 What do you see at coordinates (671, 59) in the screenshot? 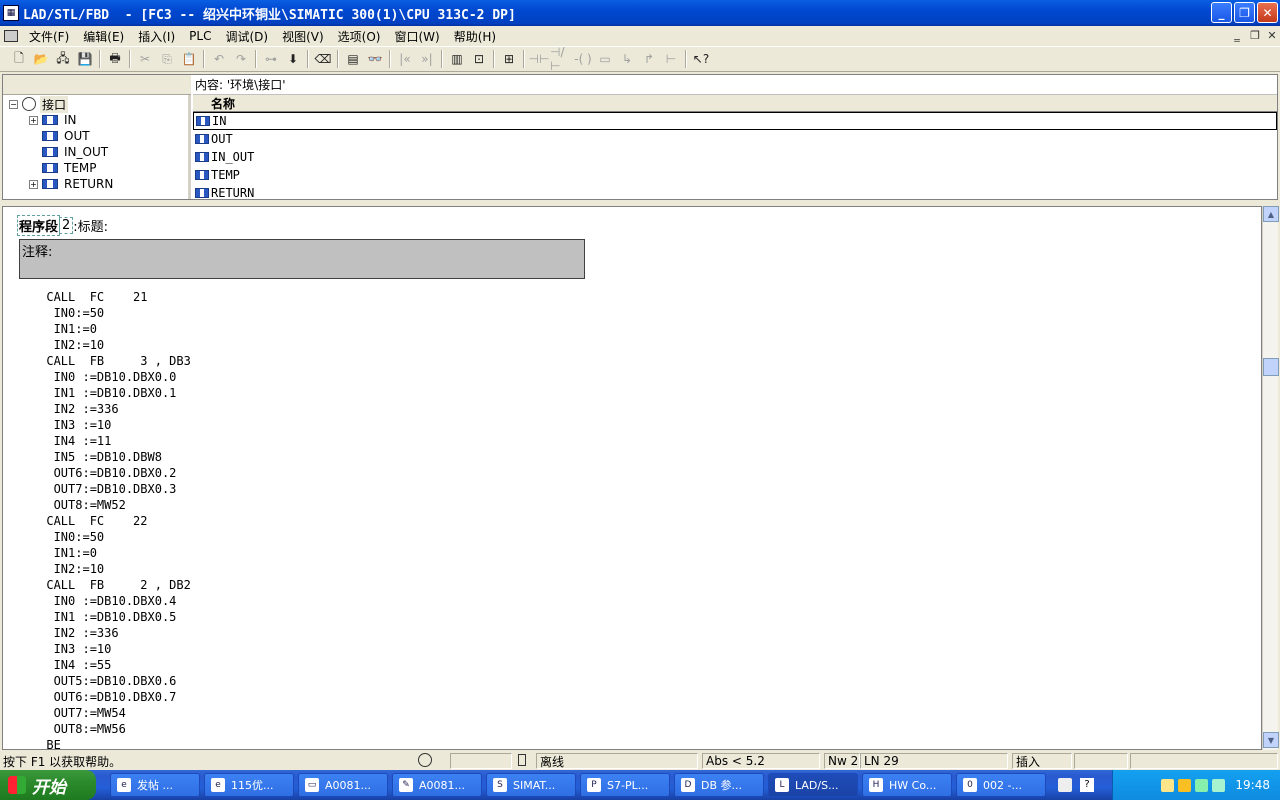
I see `connection-icon: ⊢` at bounding box center [671, 59].